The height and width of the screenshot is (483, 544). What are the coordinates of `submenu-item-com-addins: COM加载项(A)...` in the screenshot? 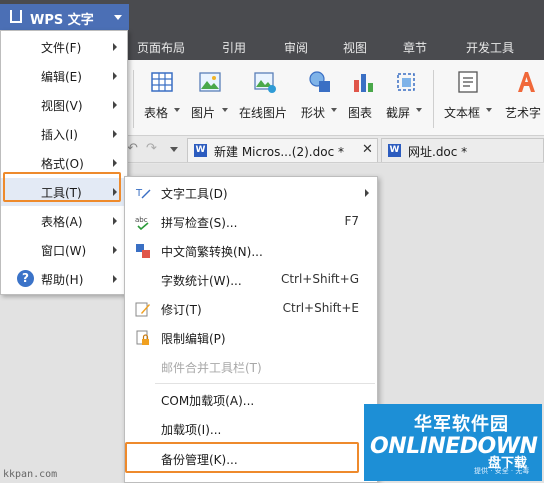 It's located at (251, 400).